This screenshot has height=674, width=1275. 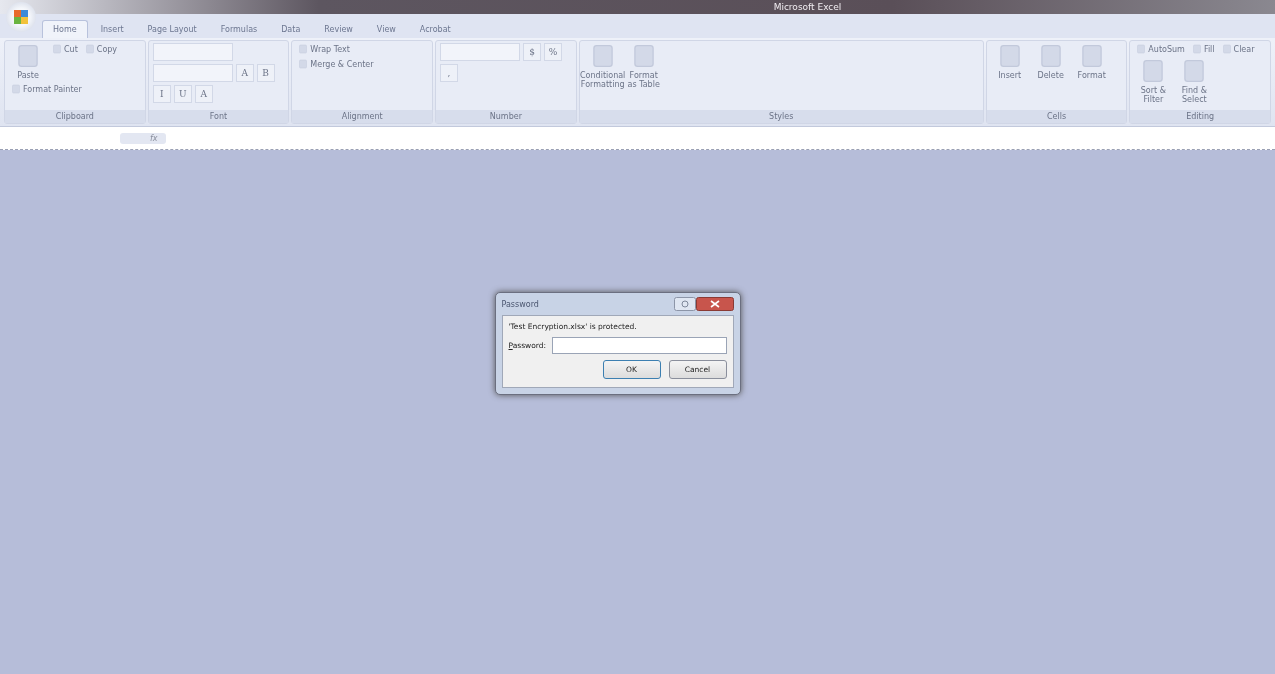 I want to click on password-field, so click(x=639, y=345).